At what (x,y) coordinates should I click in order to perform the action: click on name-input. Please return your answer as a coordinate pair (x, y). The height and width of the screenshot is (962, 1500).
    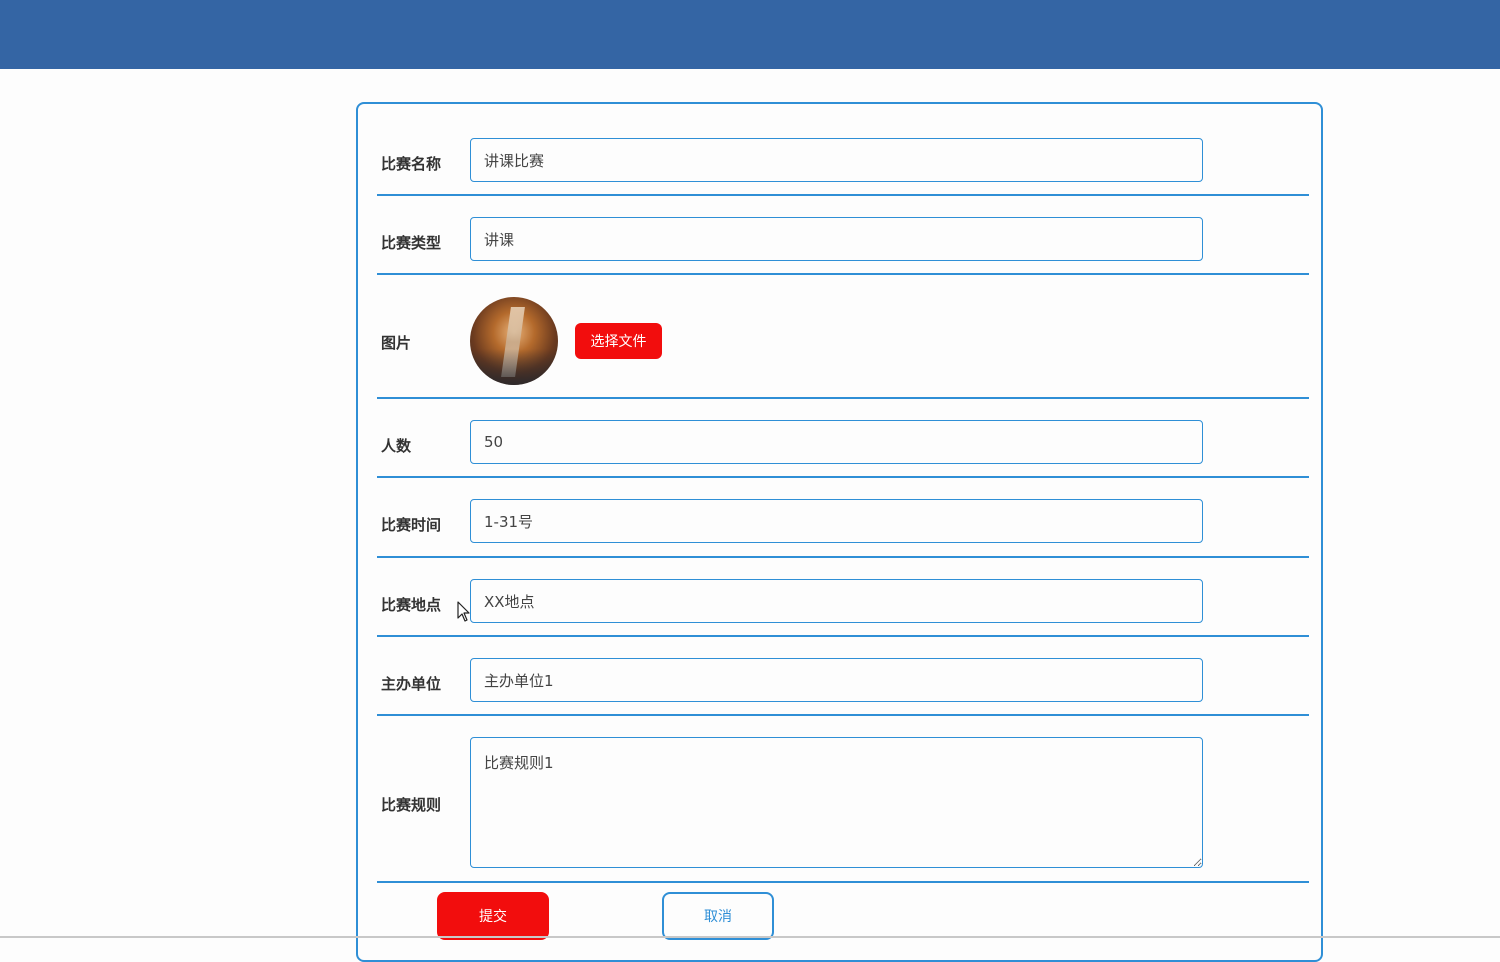
    Looking at the image, I should click on (836, 160).